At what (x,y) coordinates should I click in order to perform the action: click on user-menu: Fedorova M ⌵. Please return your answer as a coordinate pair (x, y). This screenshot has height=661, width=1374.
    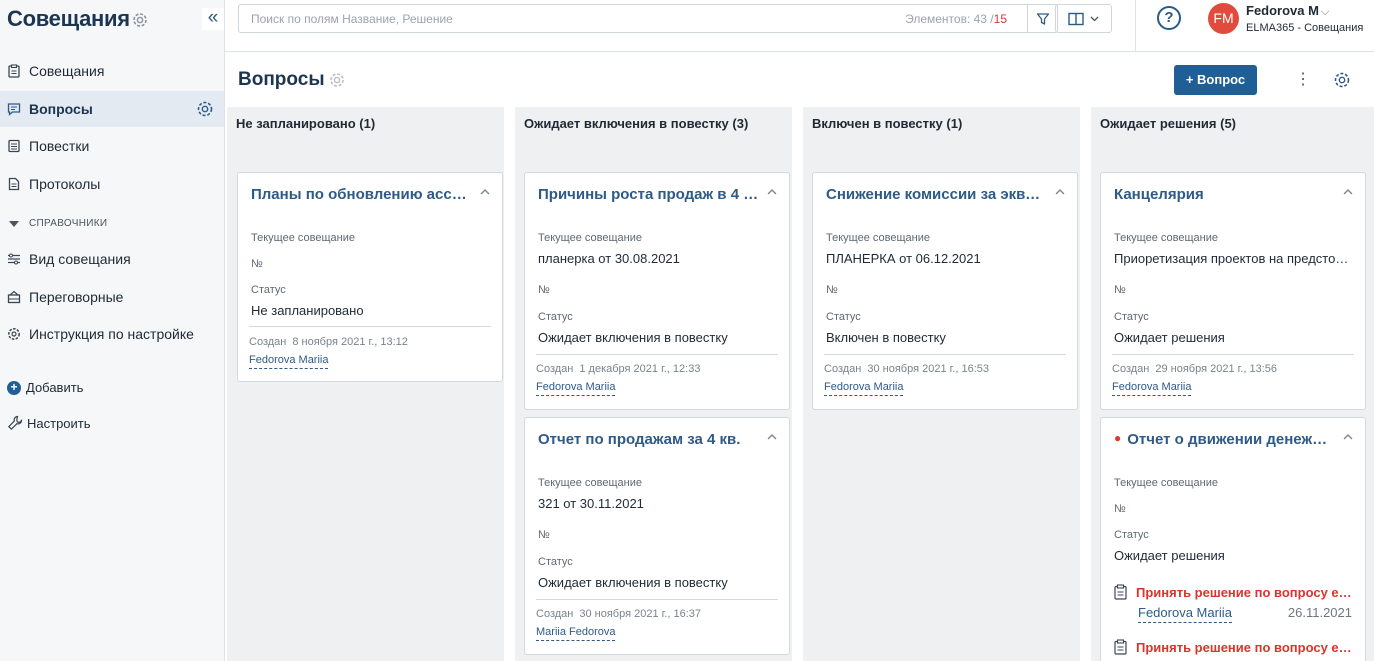
    Looking at the image, I should click on (1287, 11).